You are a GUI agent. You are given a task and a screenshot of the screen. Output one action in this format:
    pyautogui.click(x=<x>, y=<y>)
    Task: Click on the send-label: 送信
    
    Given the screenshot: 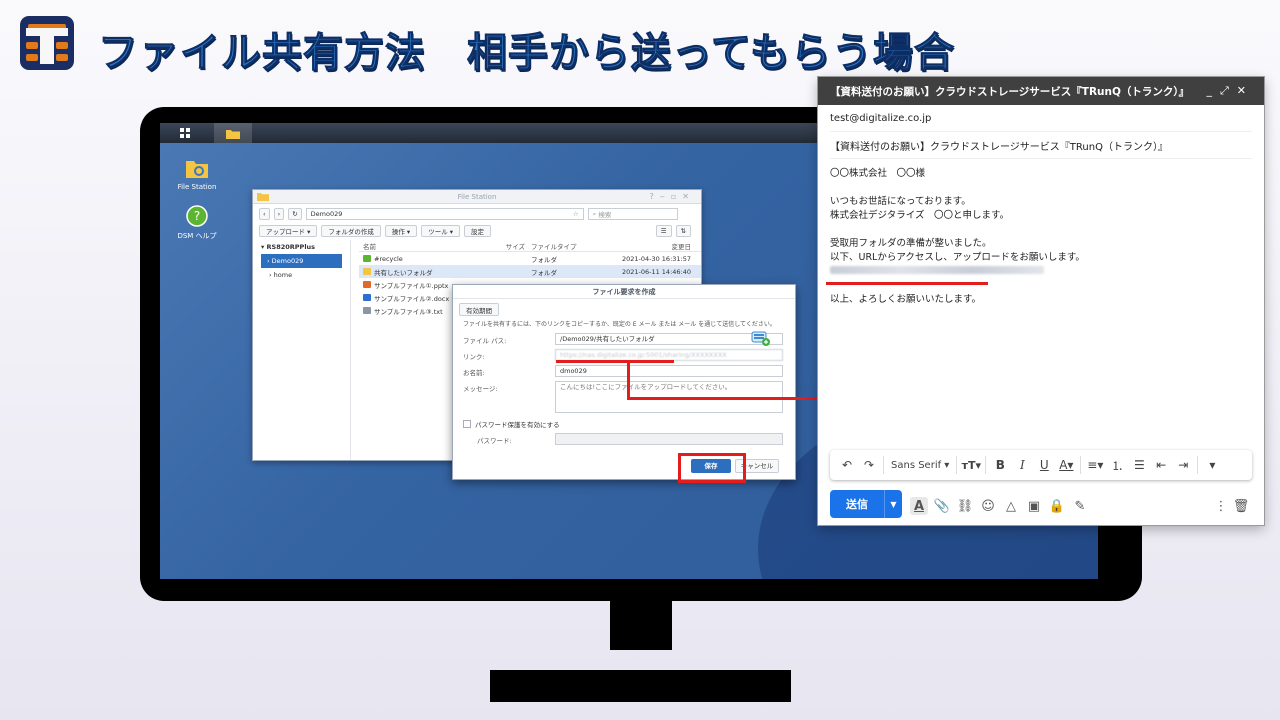 What is the action you would take?
    pyautogui.click(x=857, y=504)
    